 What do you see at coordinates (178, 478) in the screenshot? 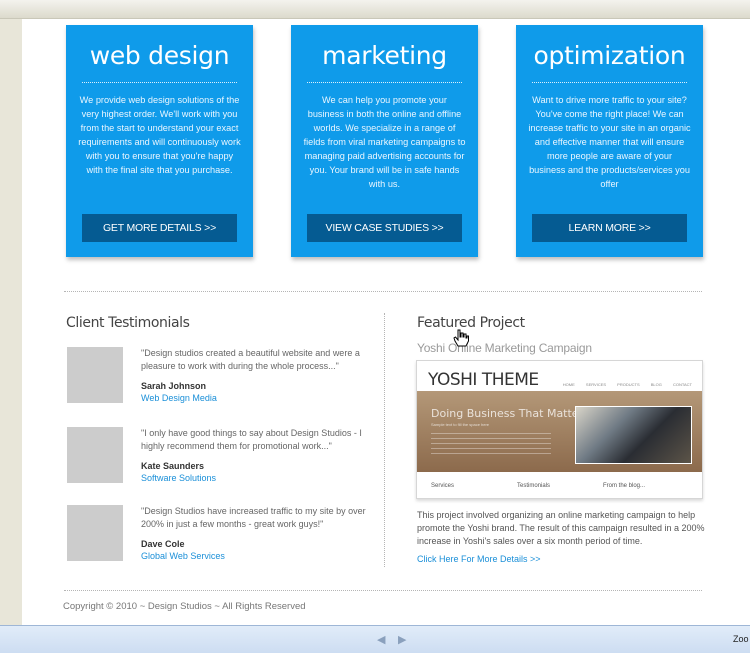
I see `client-company-link: Software Solutions` at bounding box center [178, 478].